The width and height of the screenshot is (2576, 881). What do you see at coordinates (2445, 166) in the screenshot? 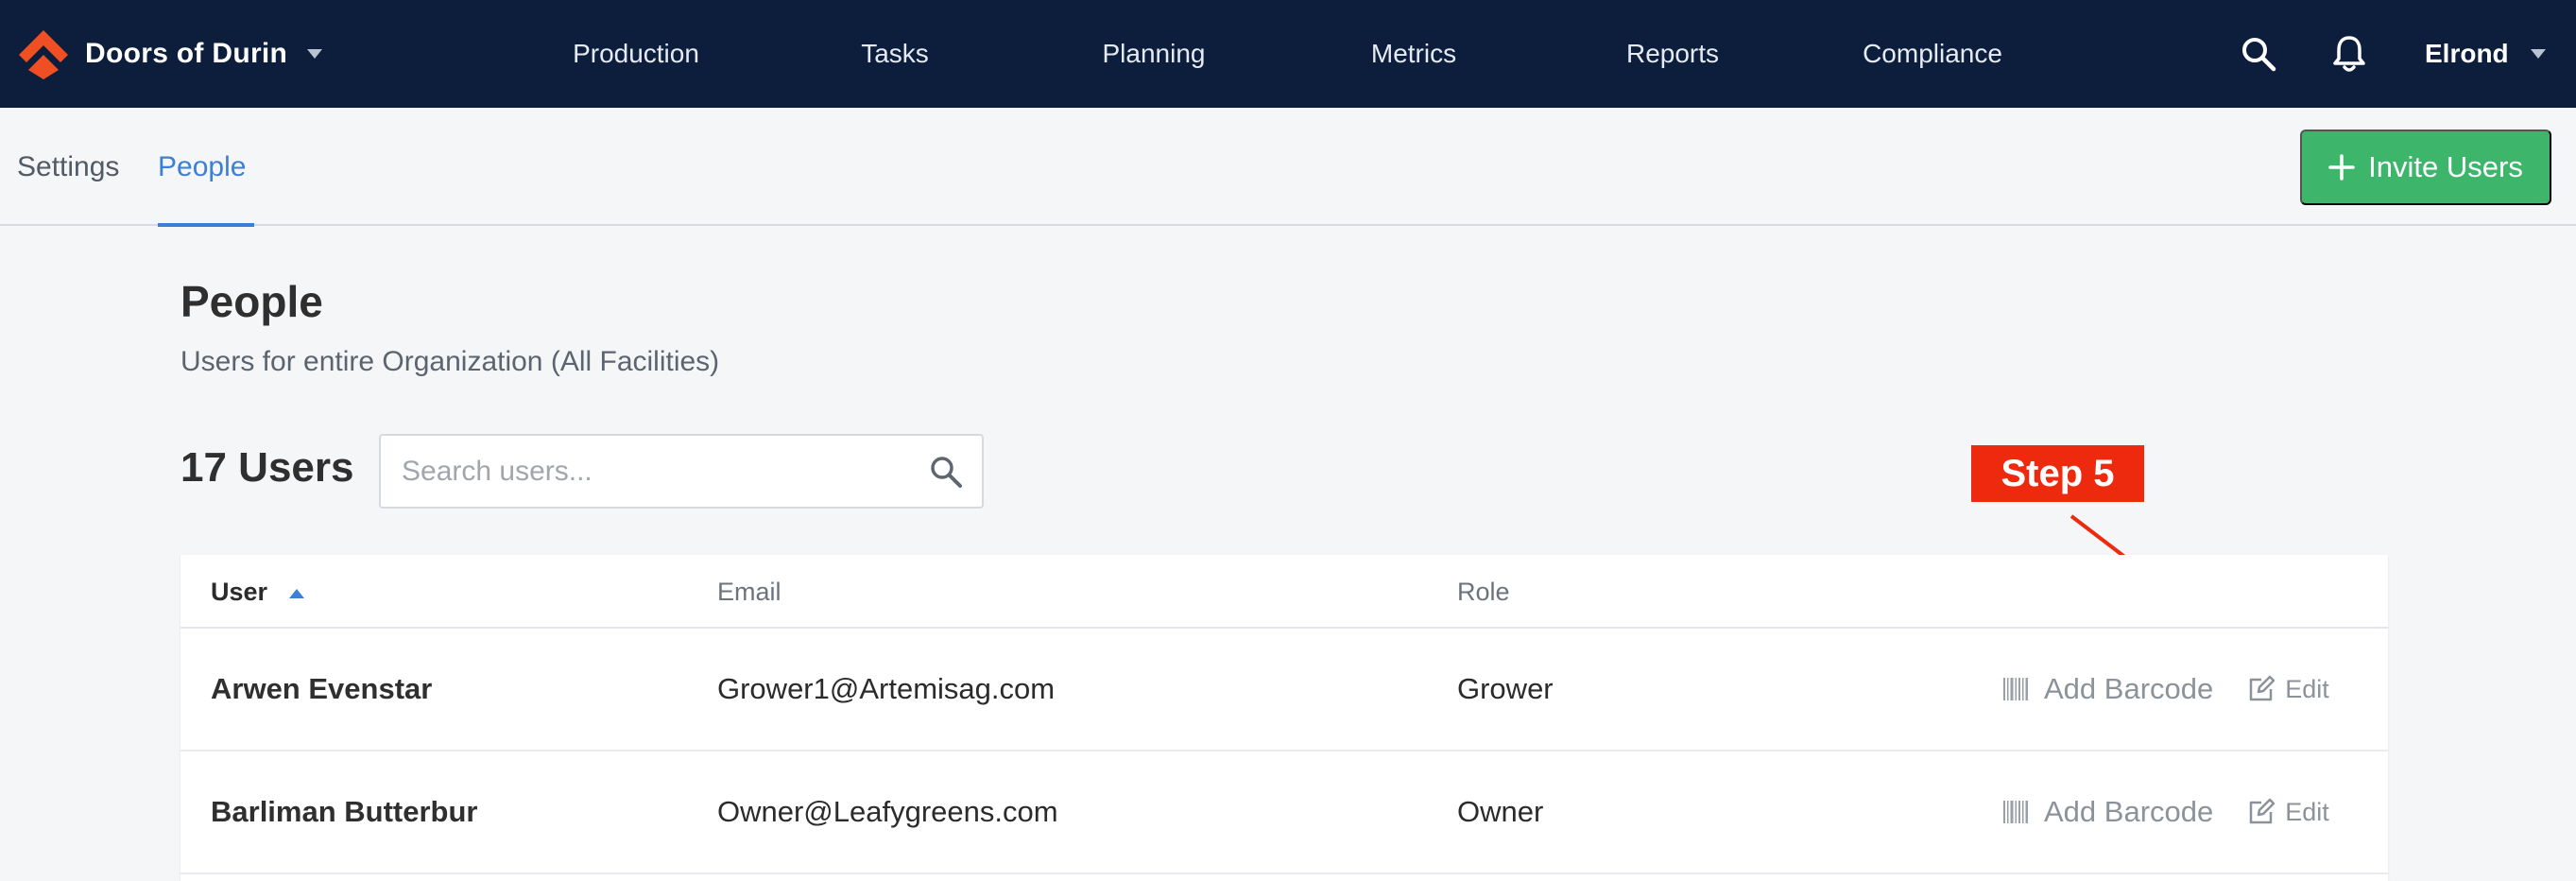
I see `invite-users-label: Invite Users` at bounding box center [2445, 166].